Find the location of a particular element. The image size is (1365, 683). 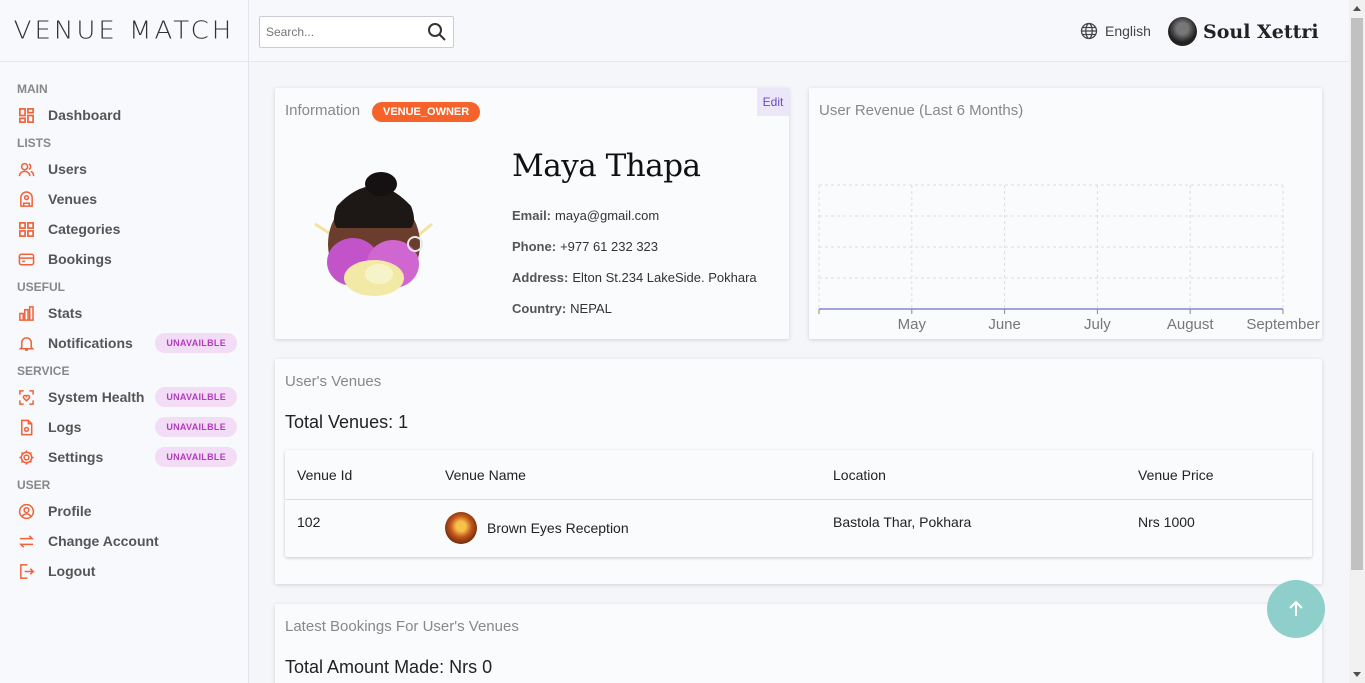

total-venues: Total Venues: 1 is located at coordinates (347, 422).